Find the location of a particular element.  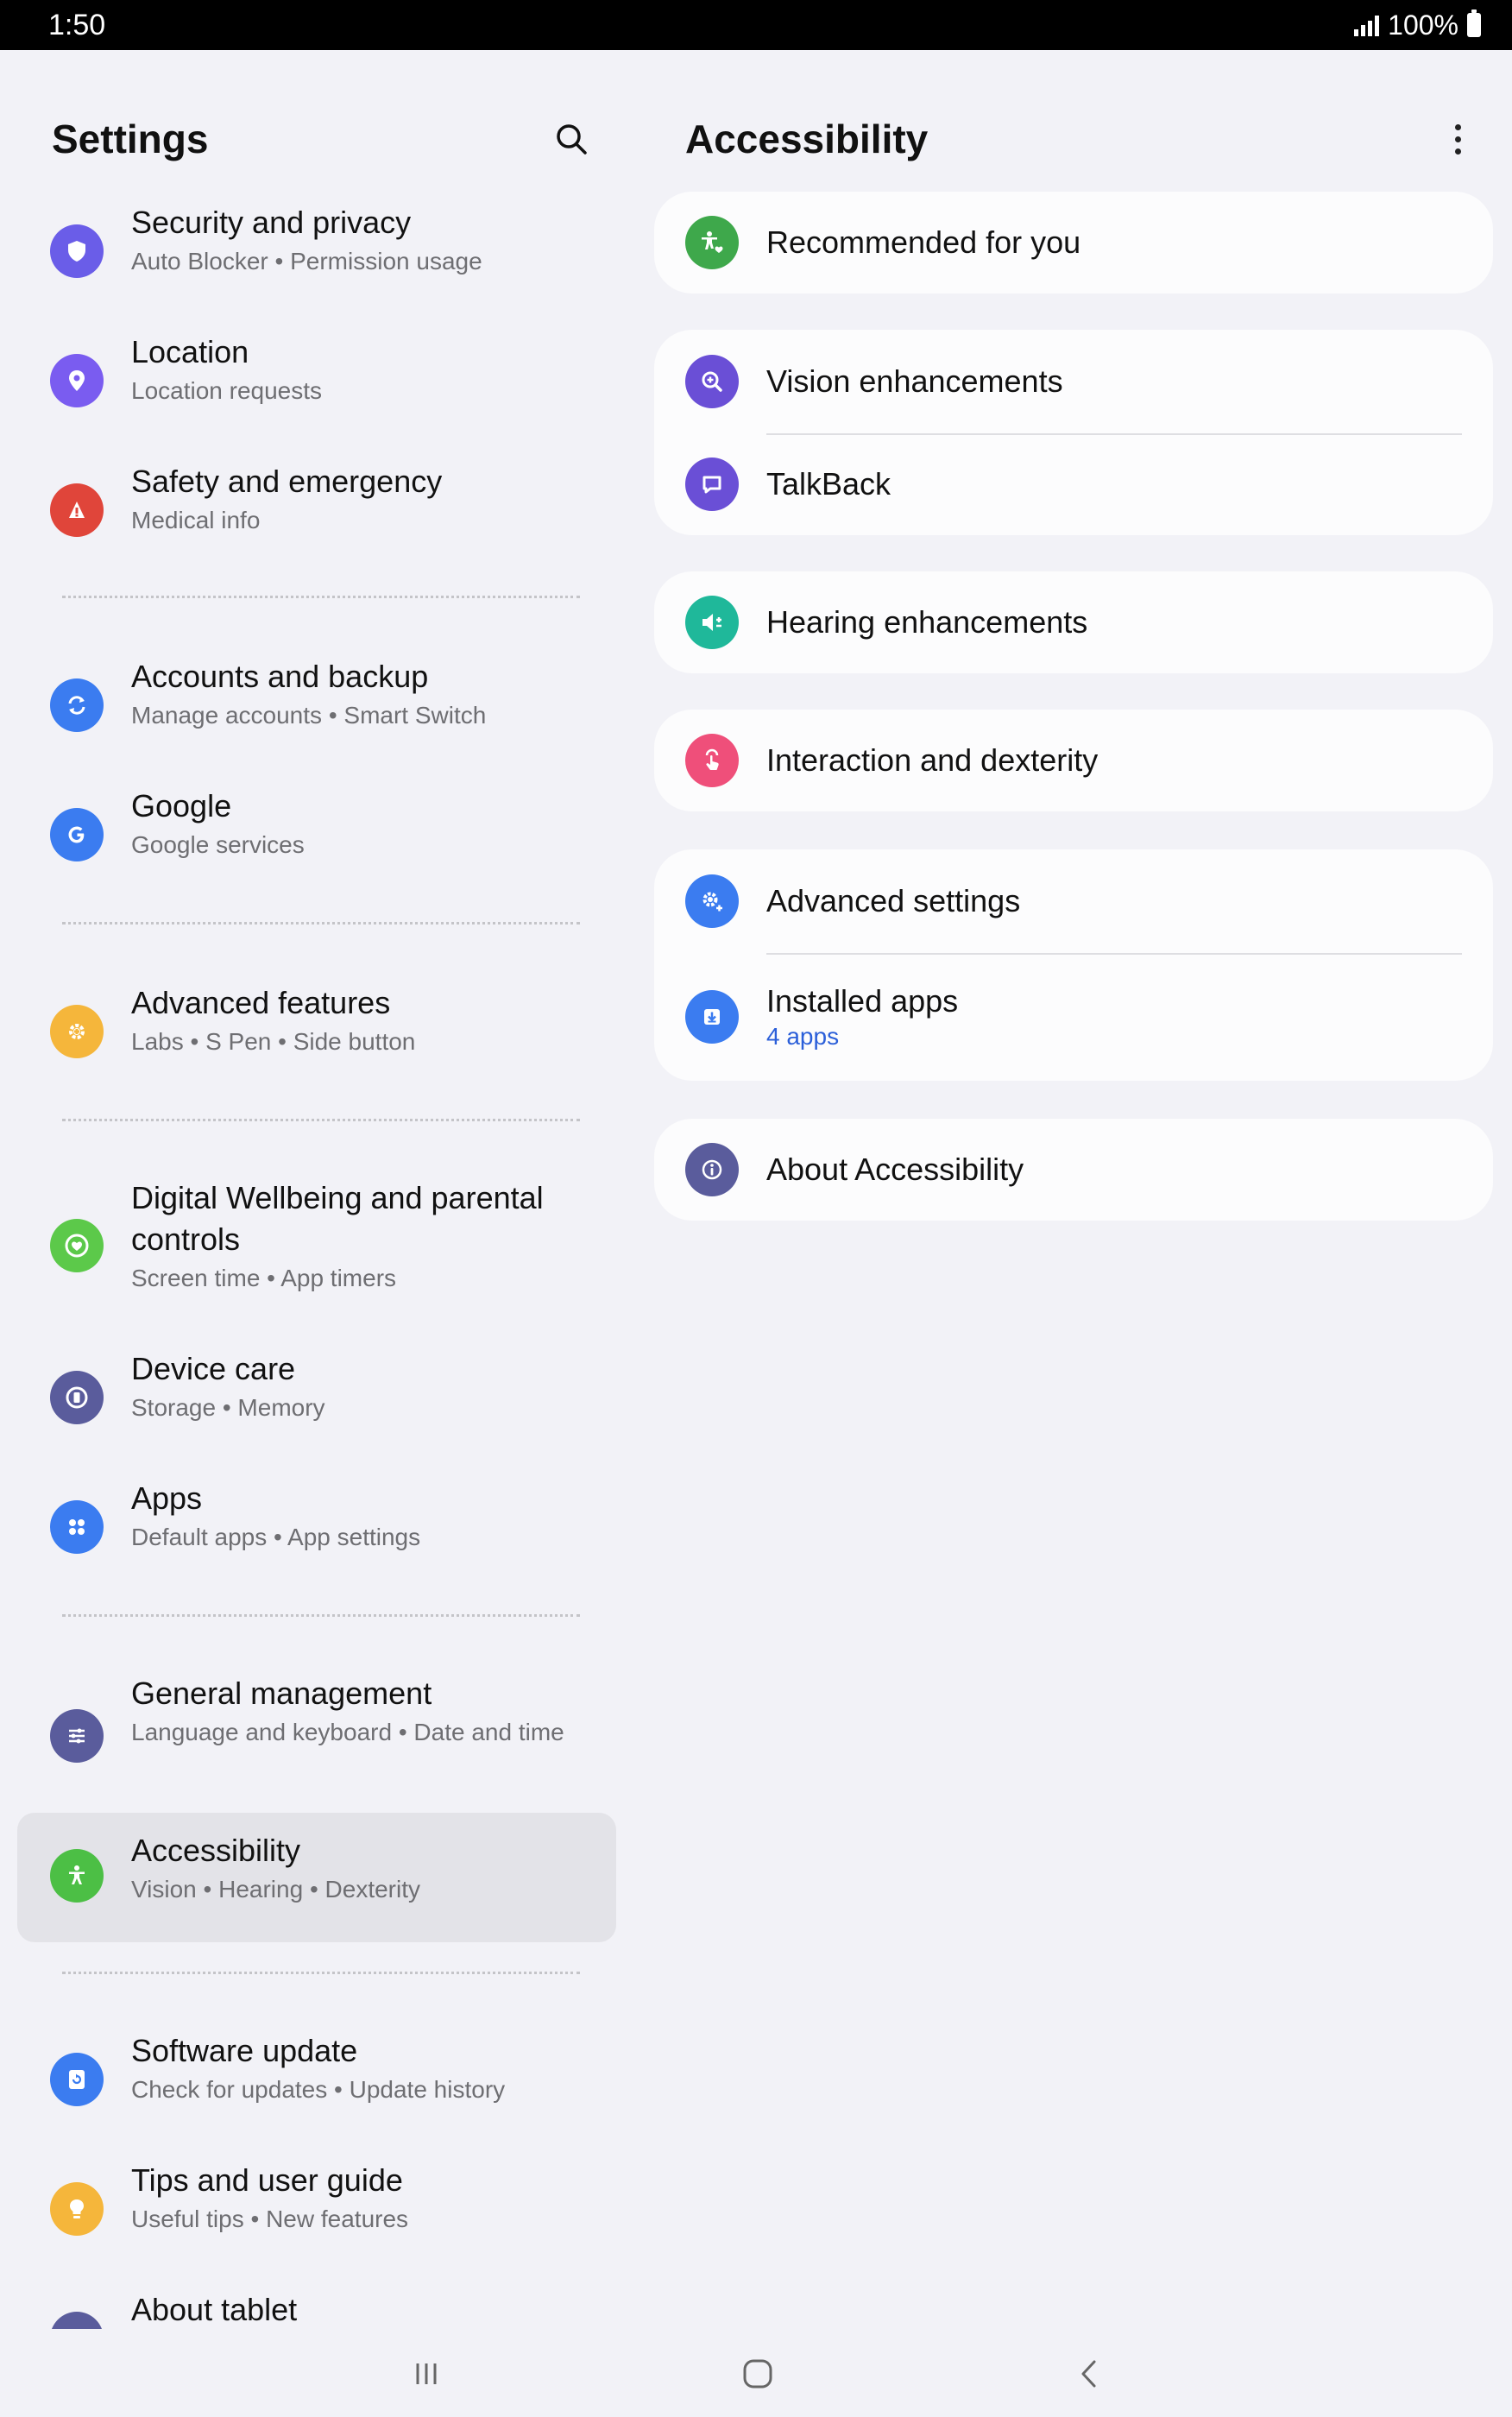

emergency-icon is located at coordinates (77, 510).